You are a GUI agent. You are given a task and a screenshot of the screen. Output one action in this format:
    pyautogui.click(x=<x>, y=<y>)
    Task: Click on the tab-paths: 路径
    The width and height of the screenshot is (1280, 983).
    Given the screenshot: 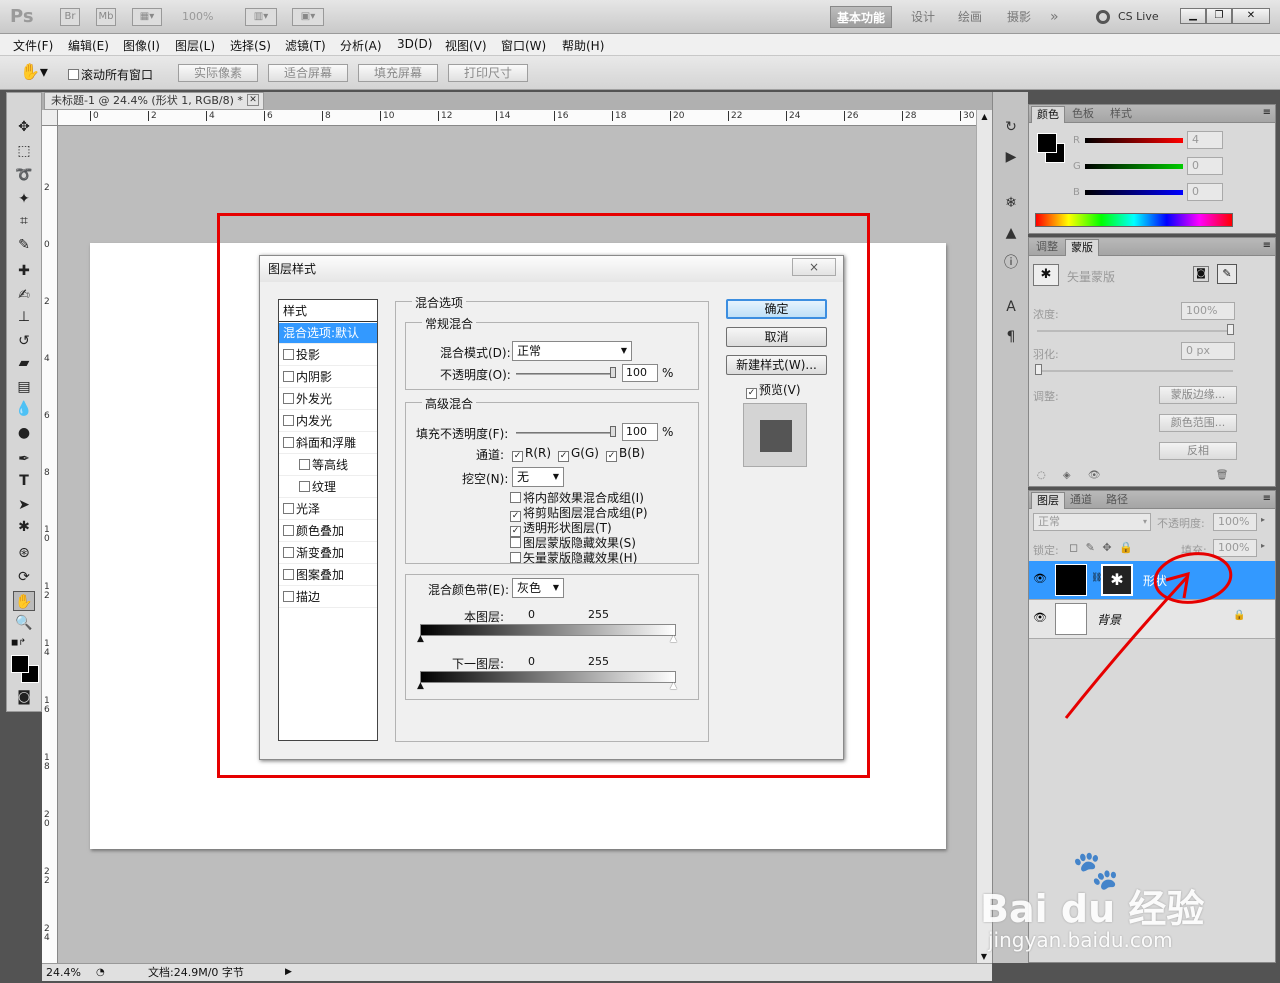 What is the action you would take?
    pyautogui.click(x=1117, y=500)
    